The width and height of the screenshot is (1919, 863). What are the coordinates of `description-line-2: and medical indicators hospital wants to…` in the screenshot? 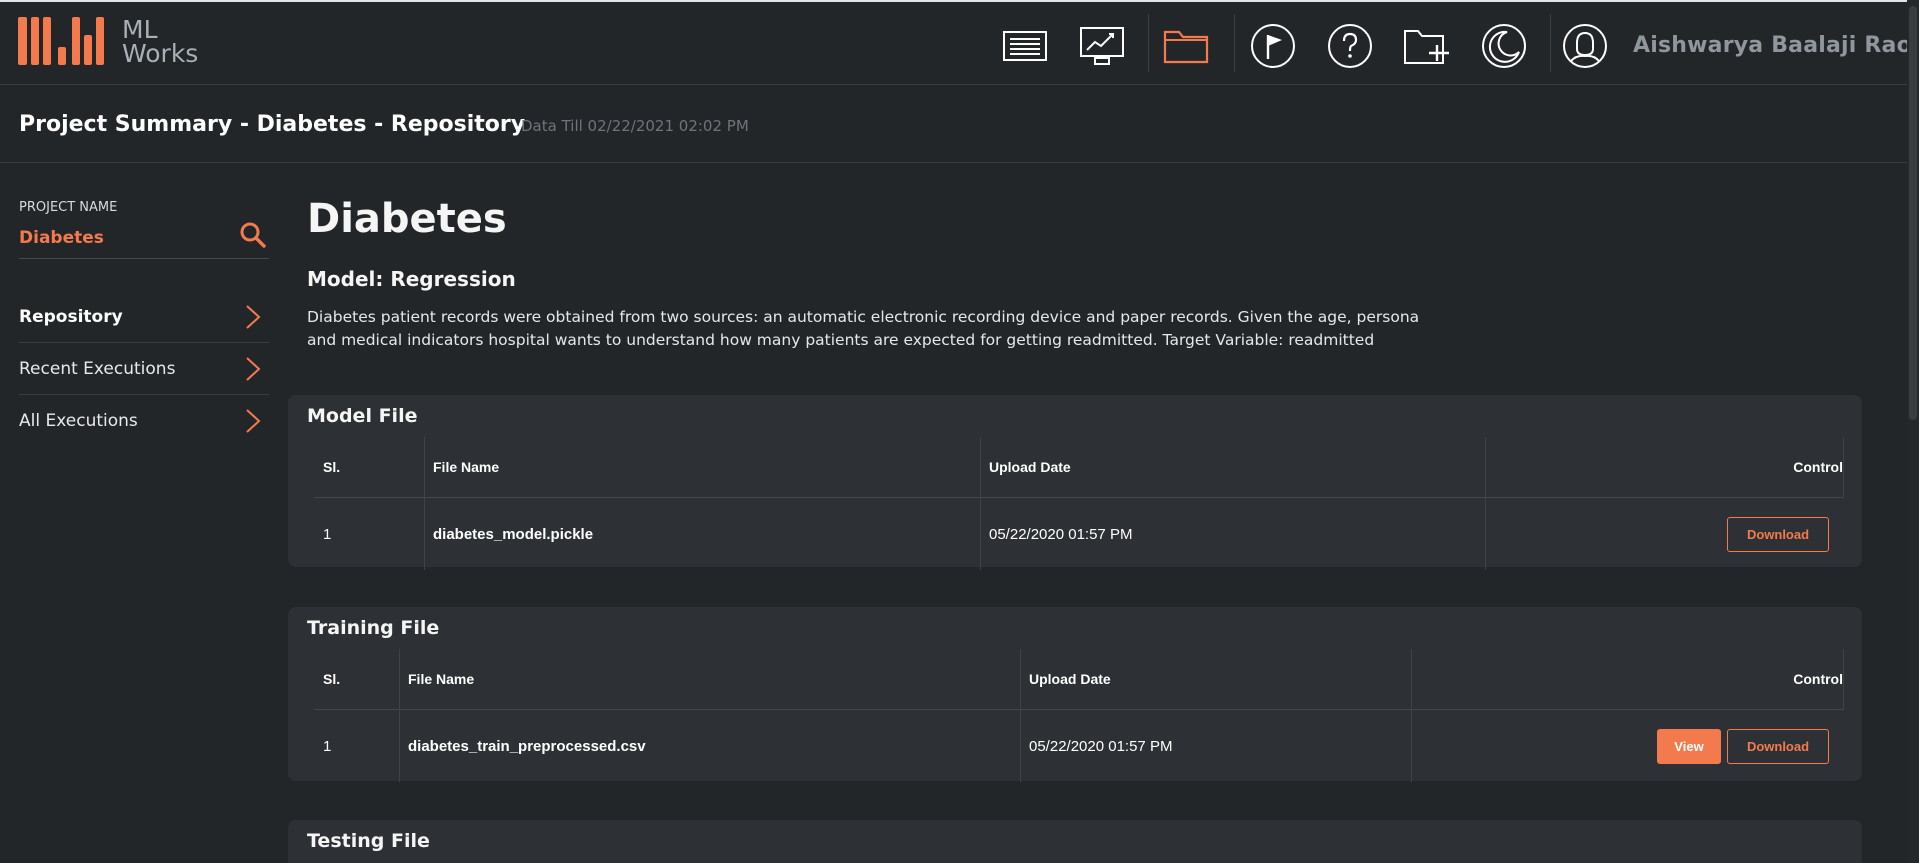 It's located at (841, 340).